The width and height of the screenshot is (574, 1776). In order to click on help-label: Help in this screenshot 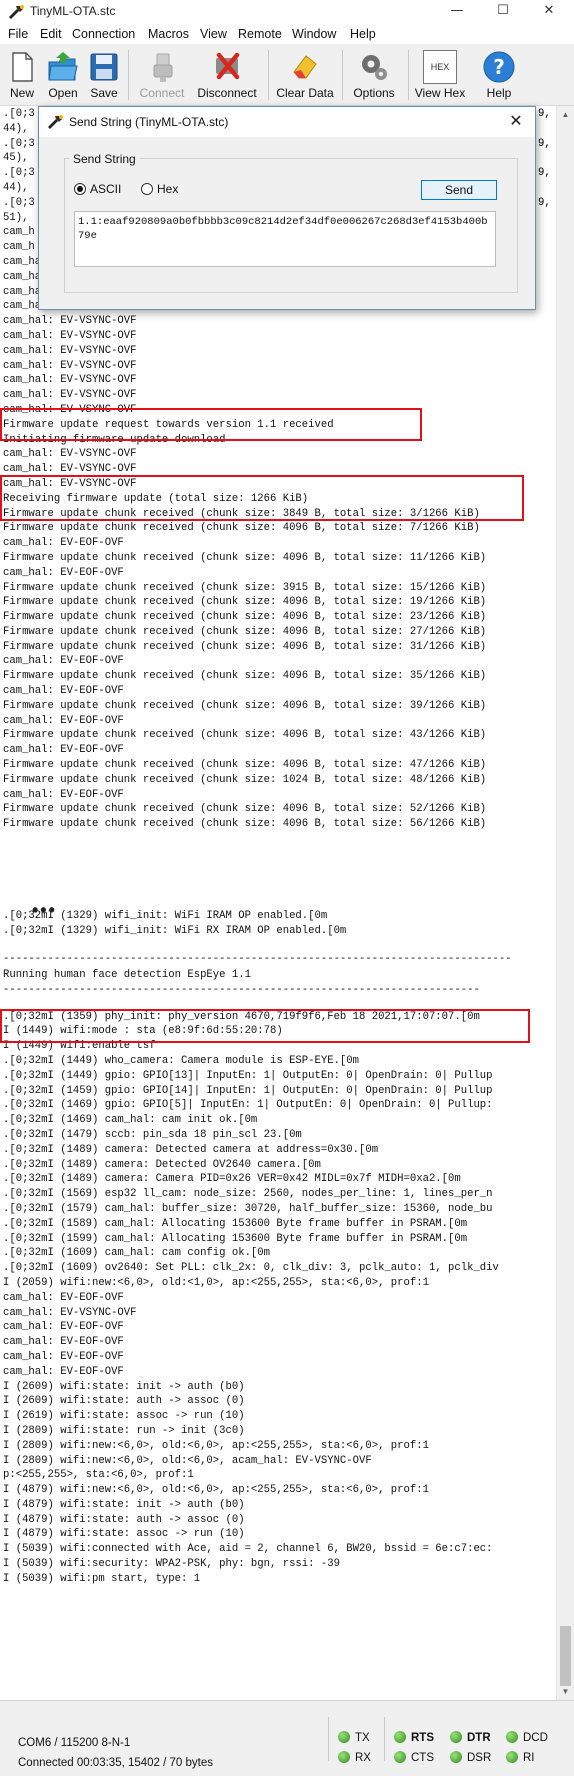, I will do `click(499, 93)`.